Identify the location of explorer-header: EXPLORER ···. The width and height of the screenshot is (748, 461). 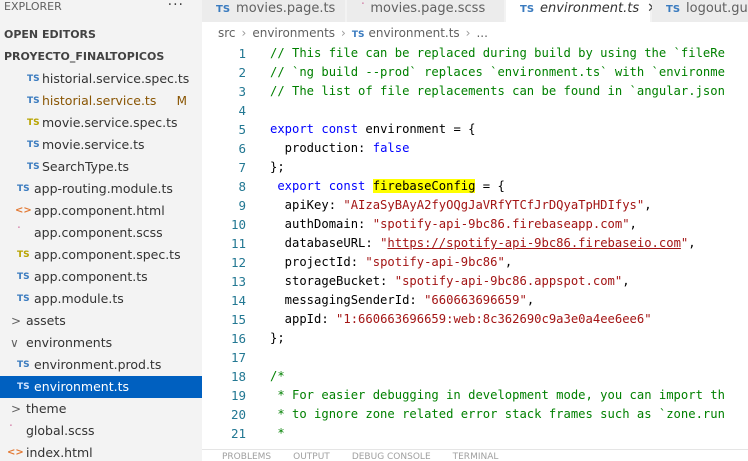
(101, 8).